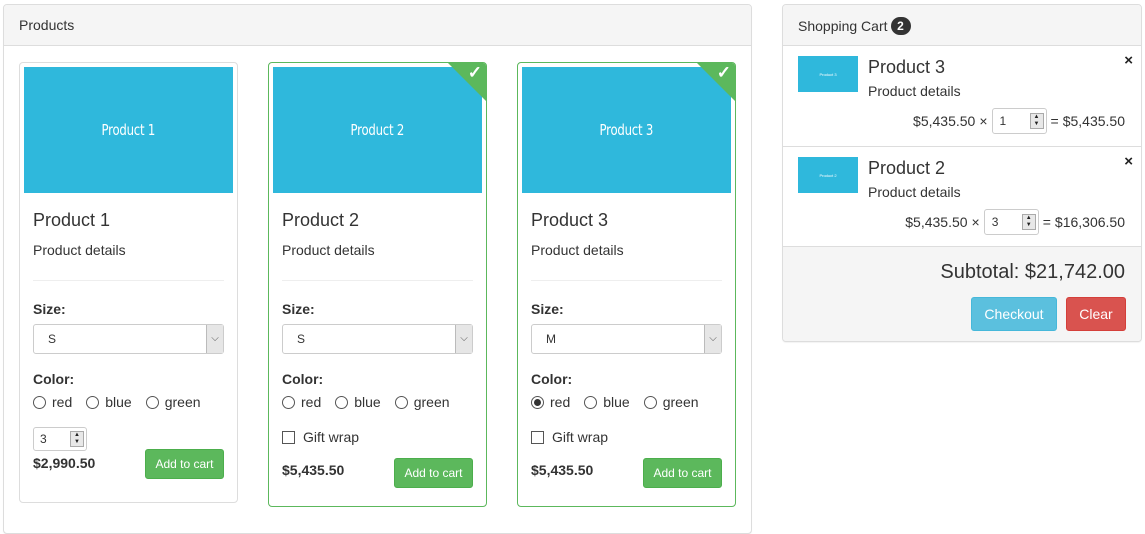 This screenshot has width=1145, height=534. I want to click on cart-header: Shopping Cart 2, so click(962, 25).